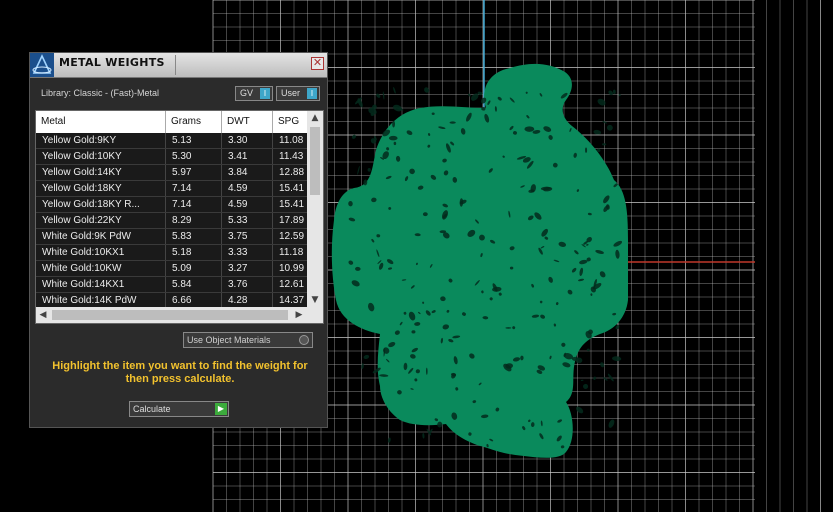  I want to click on grams-cell: 5.84, so click(194, 284).